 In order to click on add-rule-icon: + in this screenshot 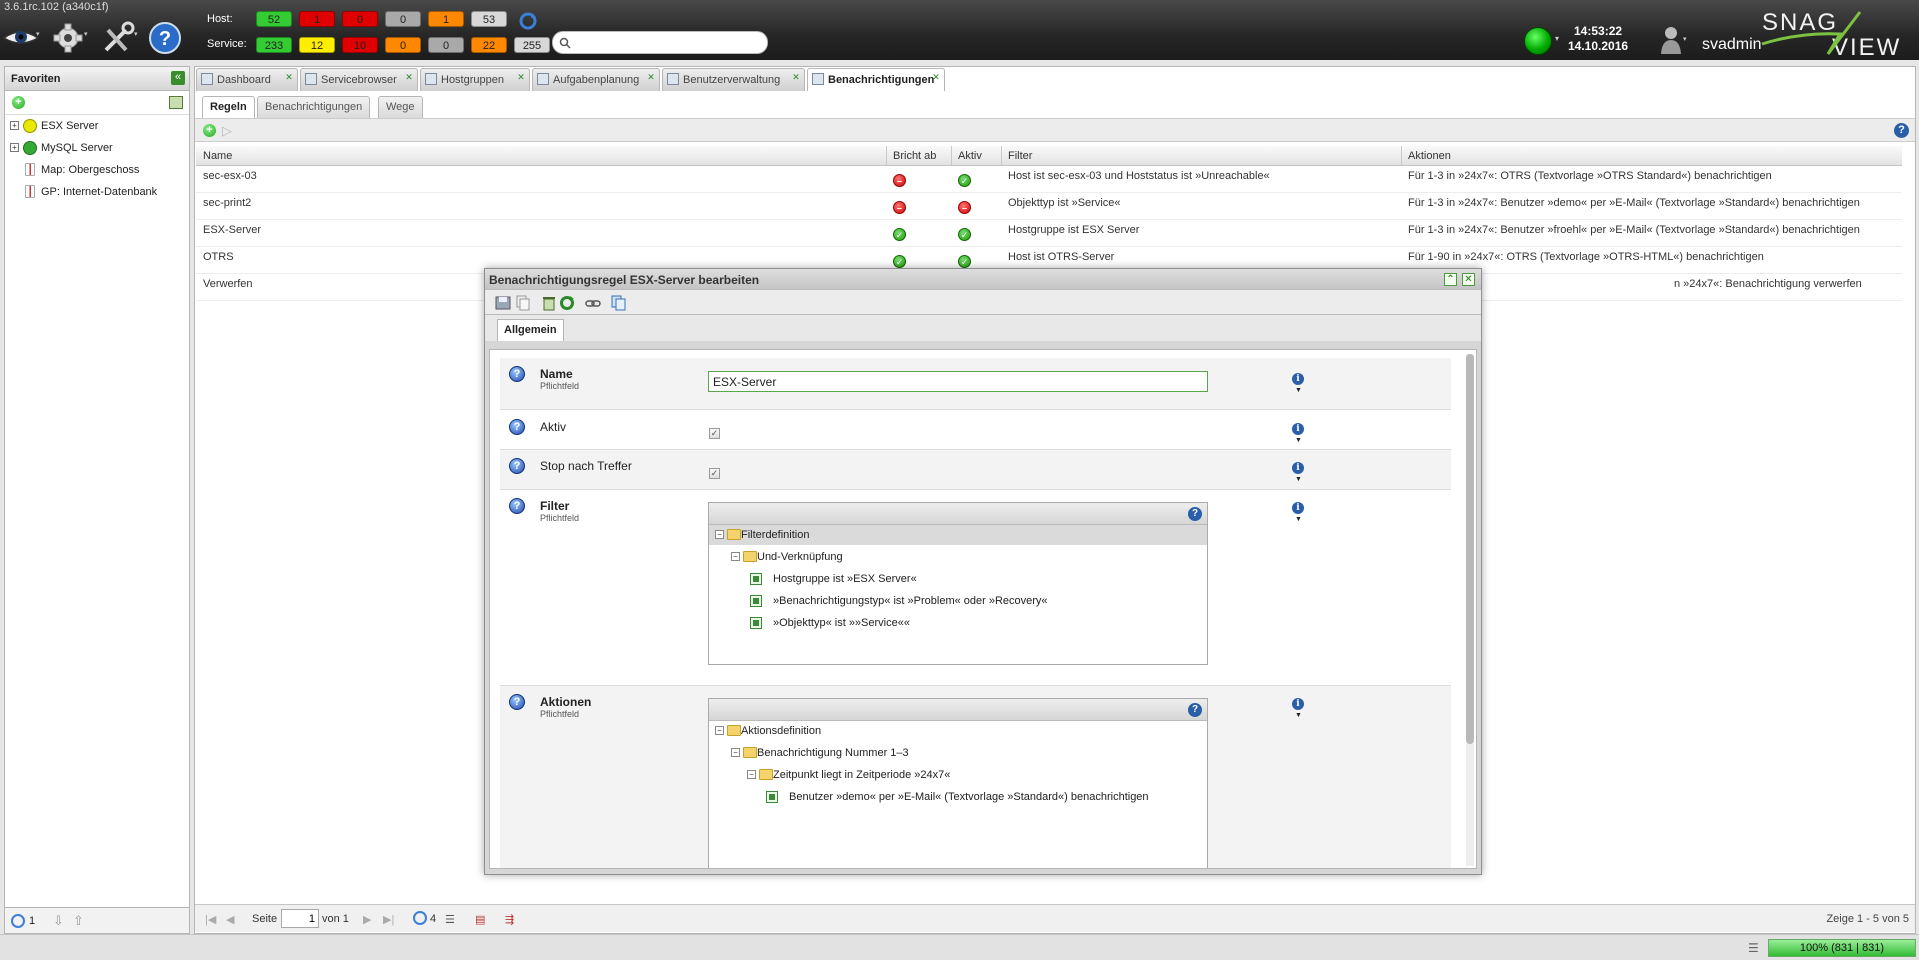, I will do `click(209, 130)`.